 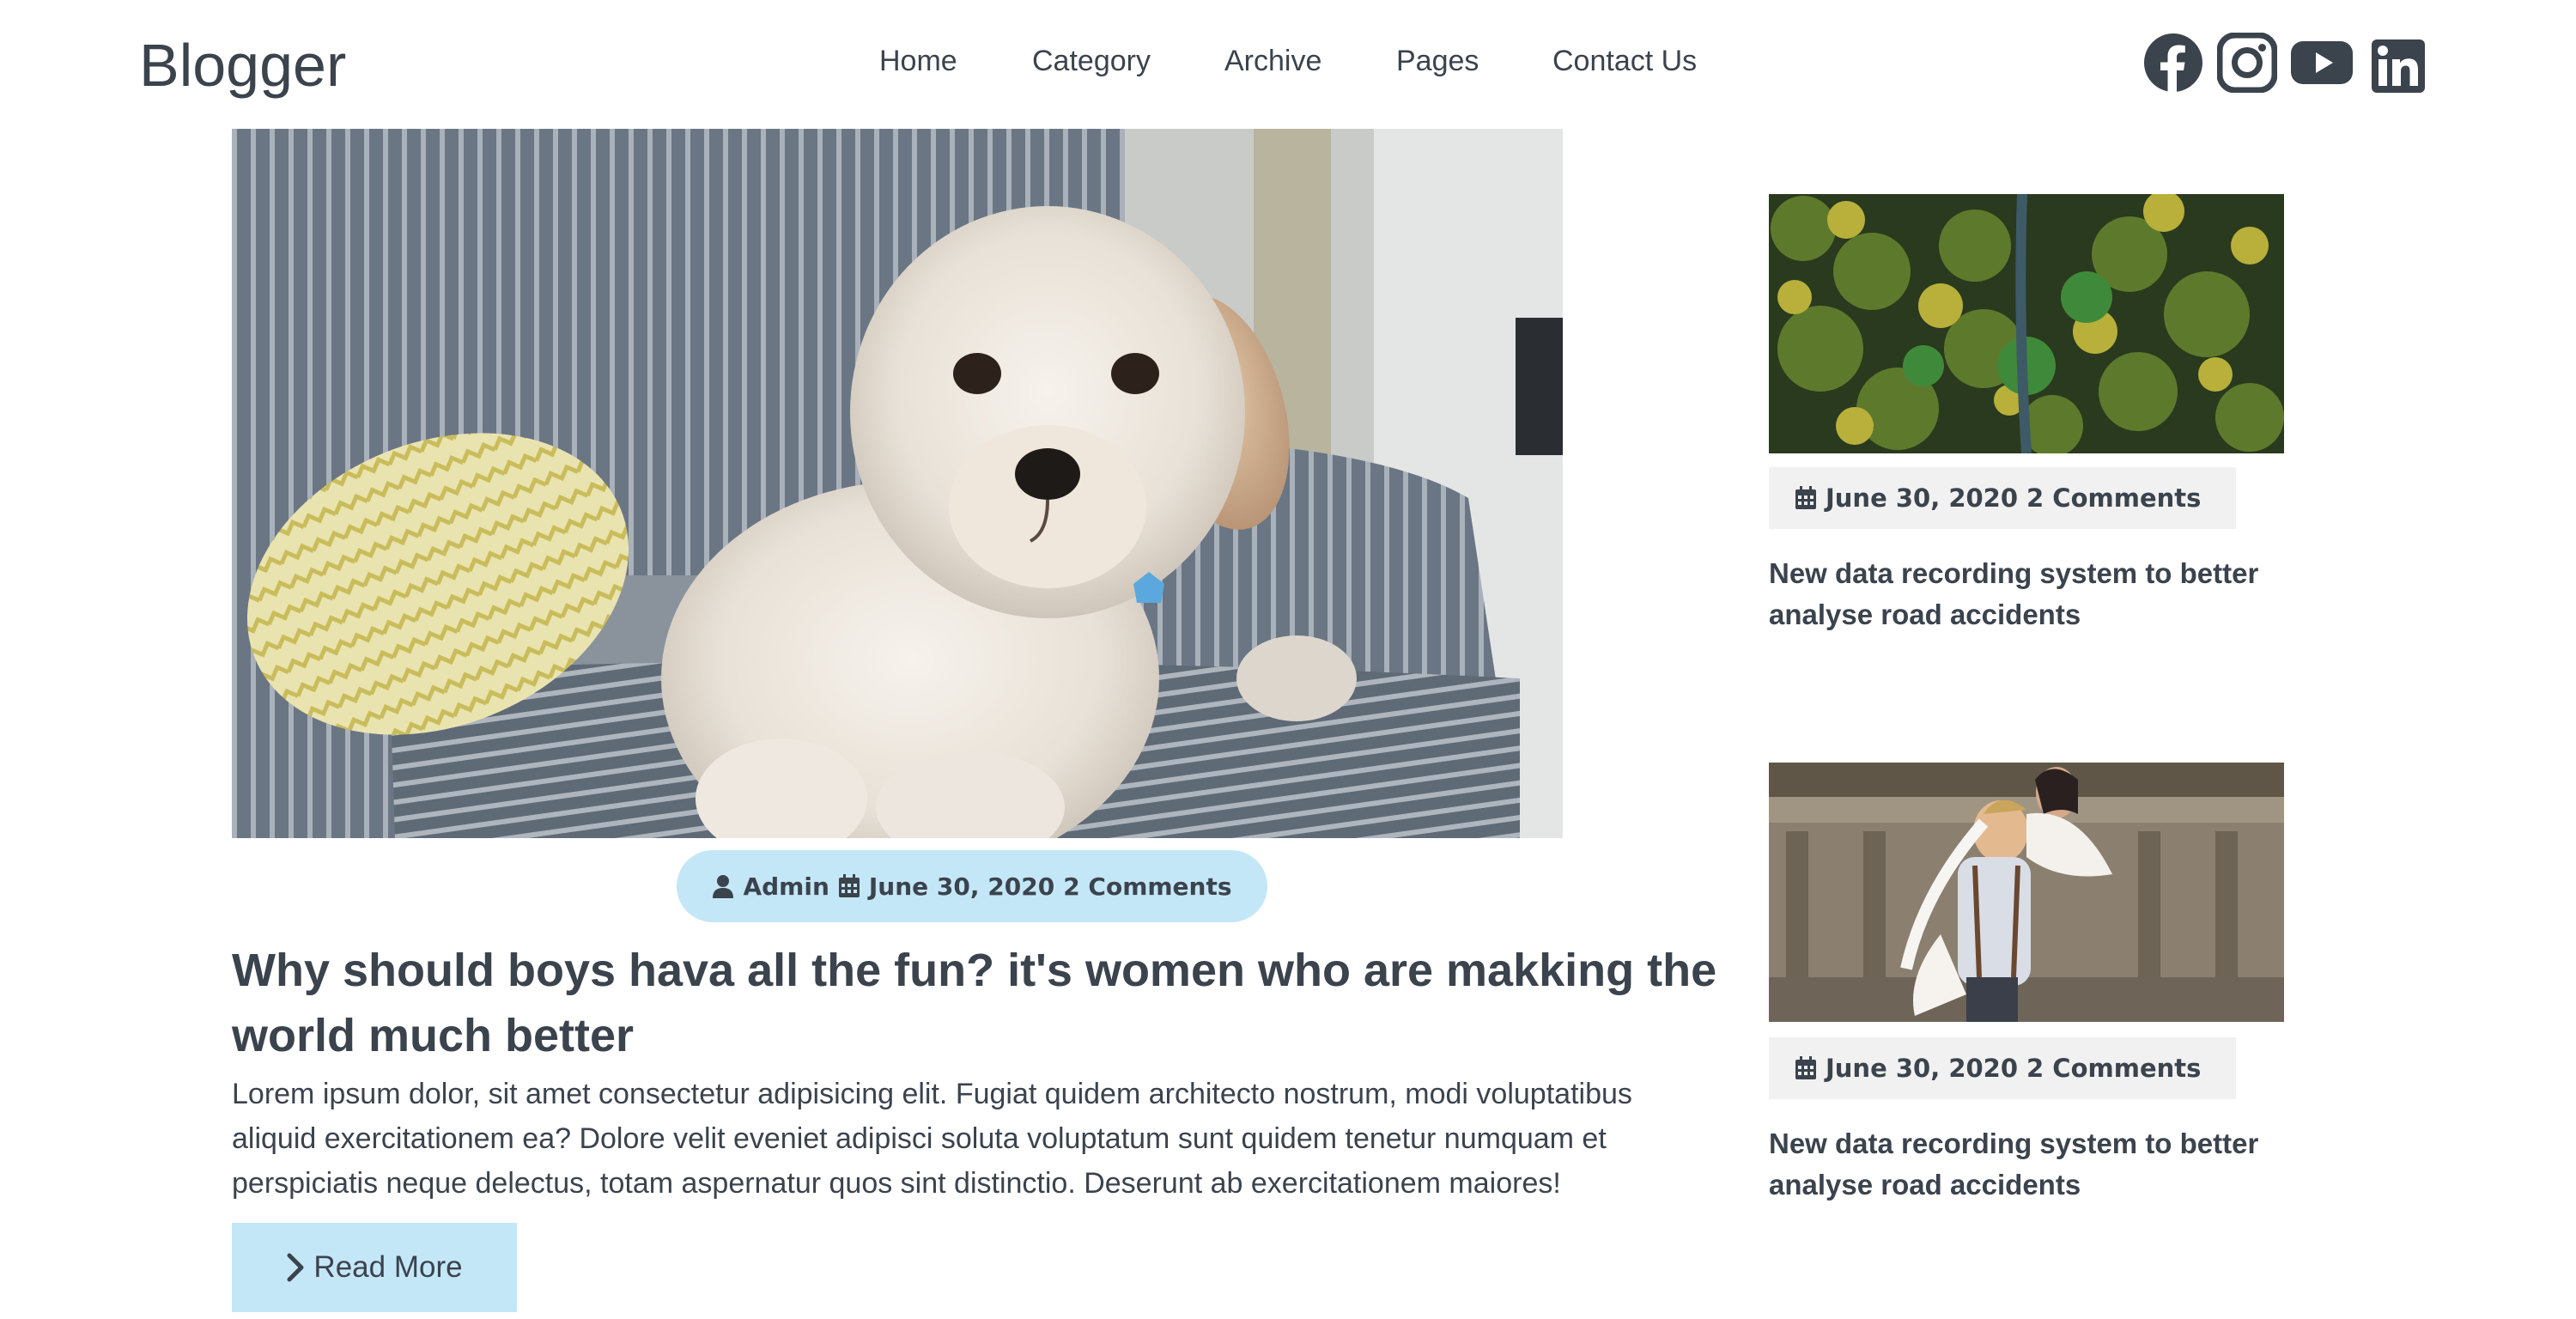 I want to click on post-date: June 30, 2020, so click(x=962, y=886).